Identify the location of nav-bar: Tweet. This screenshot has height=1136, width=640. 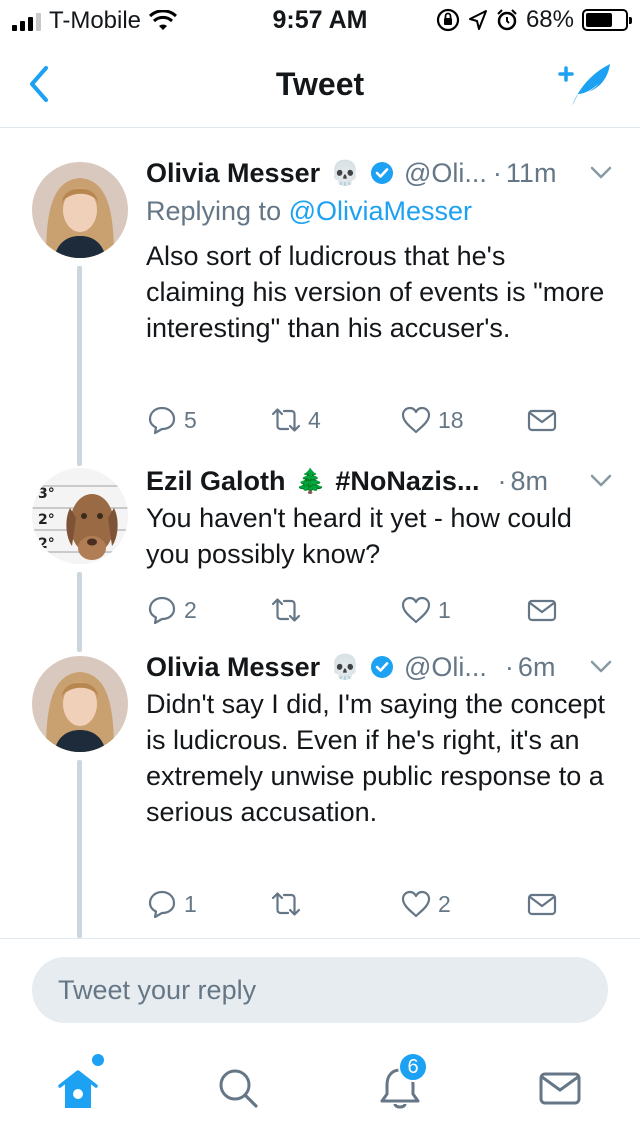
(320, 84).